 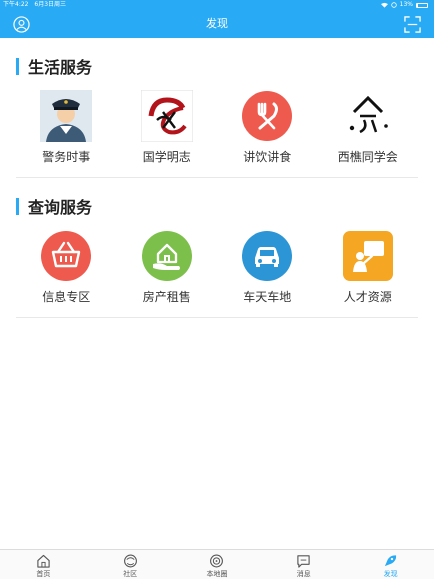 What do you see at coordinates (267, 116) in the screenshot?
I see `fork-knife-icon` at bounding box center [267, 116].